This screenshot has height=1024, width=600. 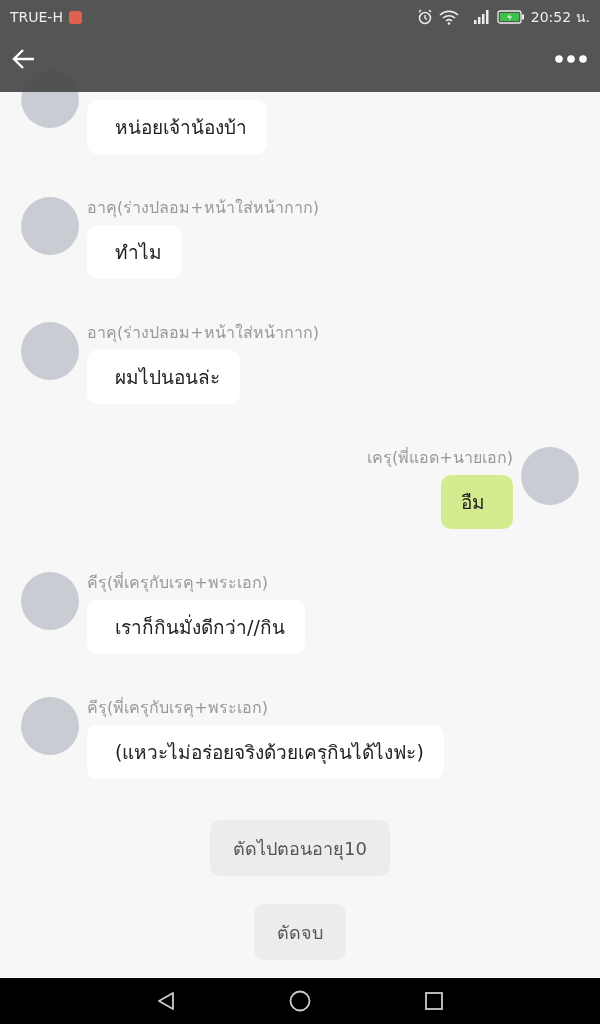 I want to click on message-bubble: เราก็กินมั่งดีกว่า//กิน, so click(x=196, y=627).